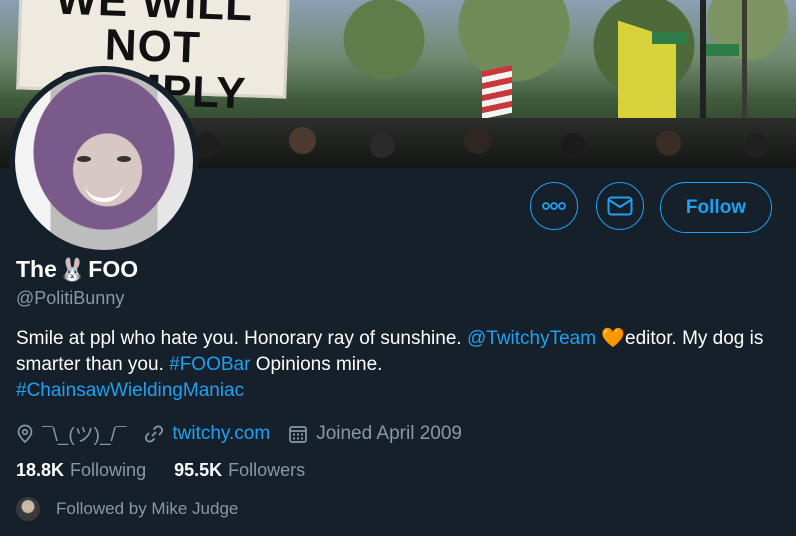 Image resolution: width=796 pixels, height=536 pixels. I want to click on joined-text: Joined April 2009, so click(389, 433).